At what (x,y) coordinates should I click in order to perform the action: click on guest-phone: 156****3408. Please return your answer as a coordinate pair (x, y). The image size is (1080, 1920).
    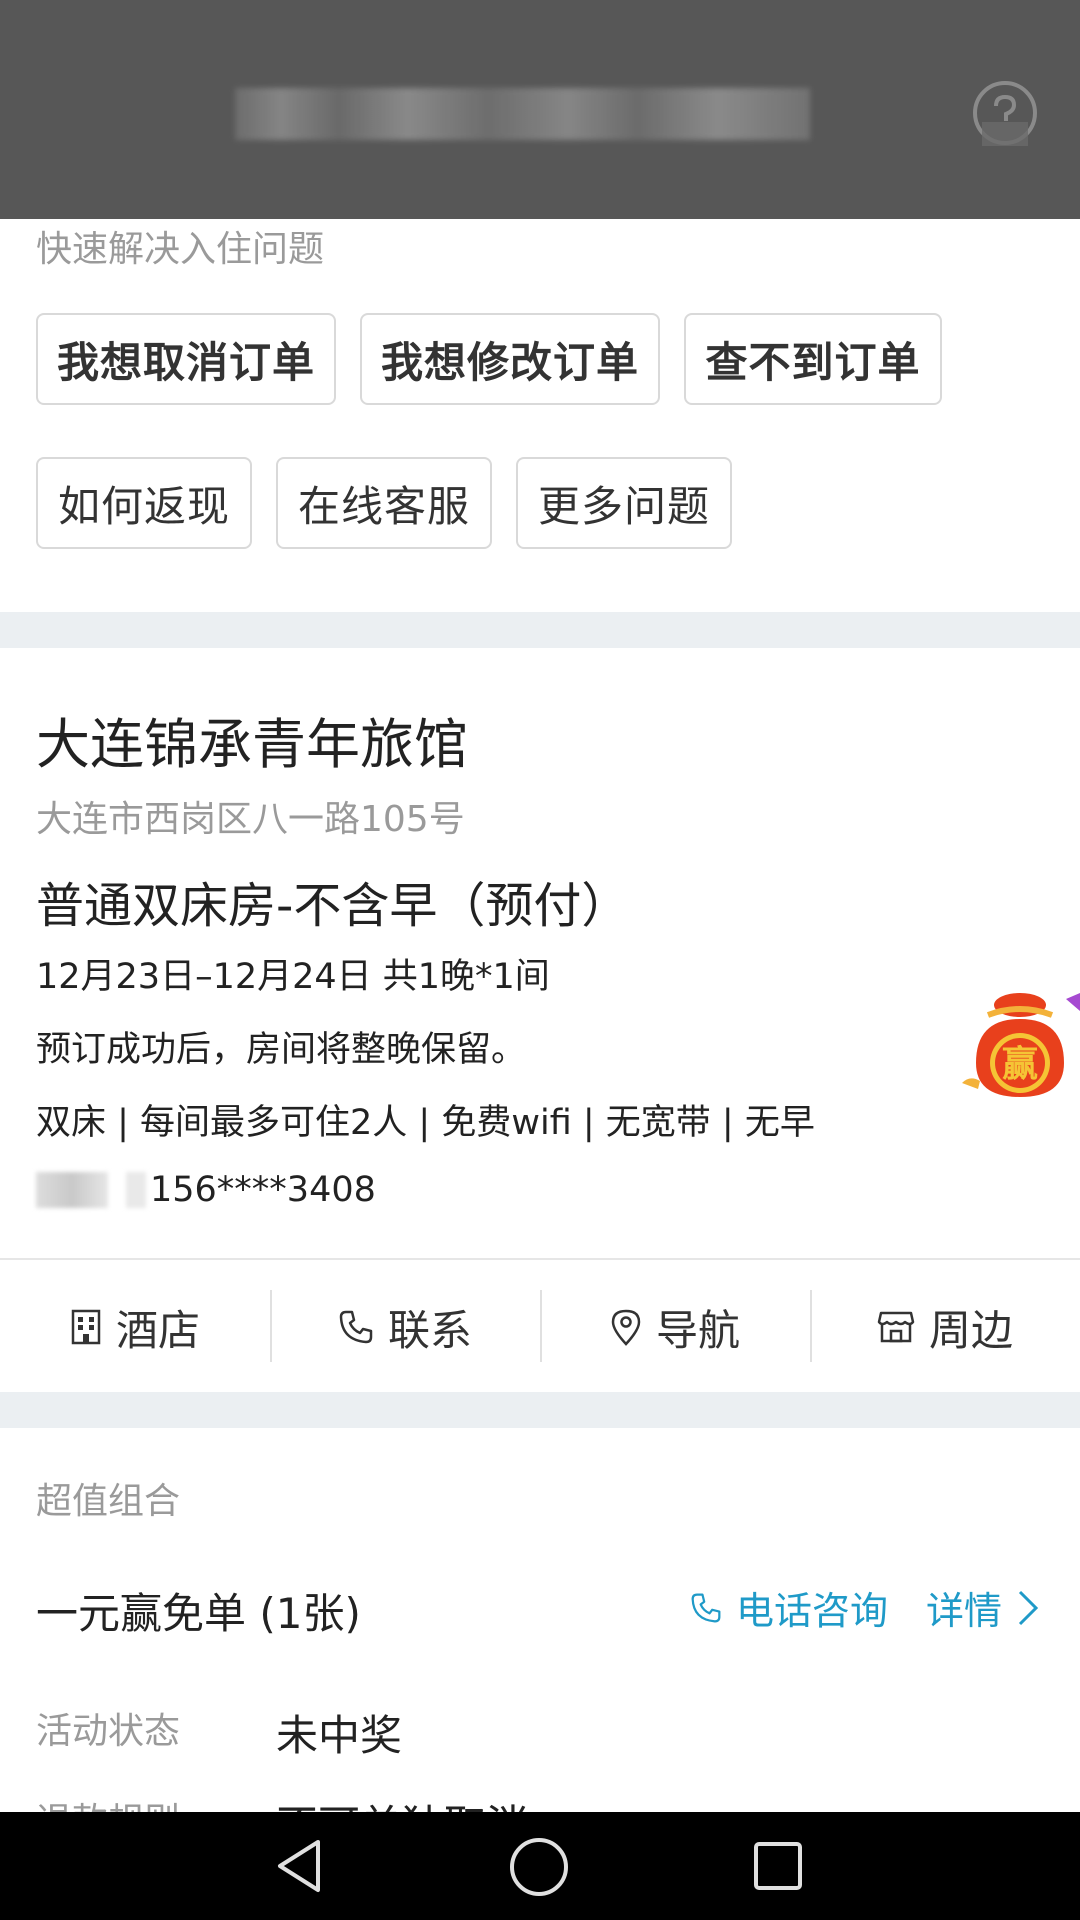
    Looking at the image, I should click on (263, 1190).